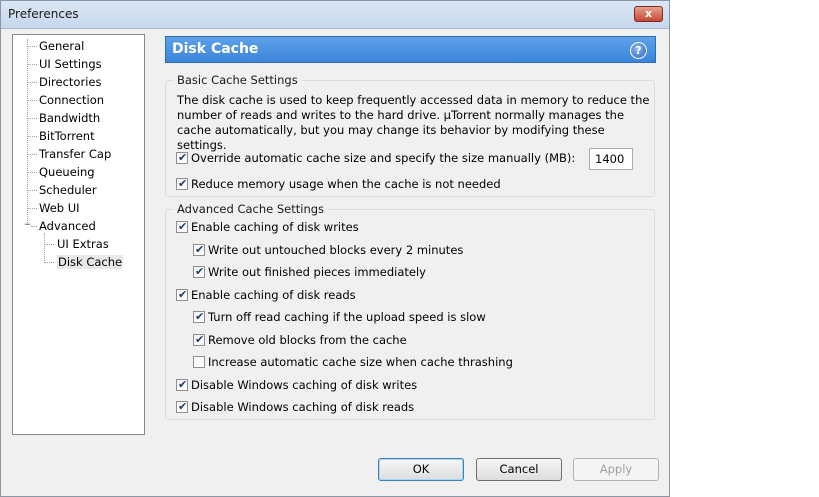 The height and width of the screenshot is (497, 819). Describe the element at coordinates (63, 118) in the screenshot. I see `tree-item-bandwidth: Bandwidth` at that location.